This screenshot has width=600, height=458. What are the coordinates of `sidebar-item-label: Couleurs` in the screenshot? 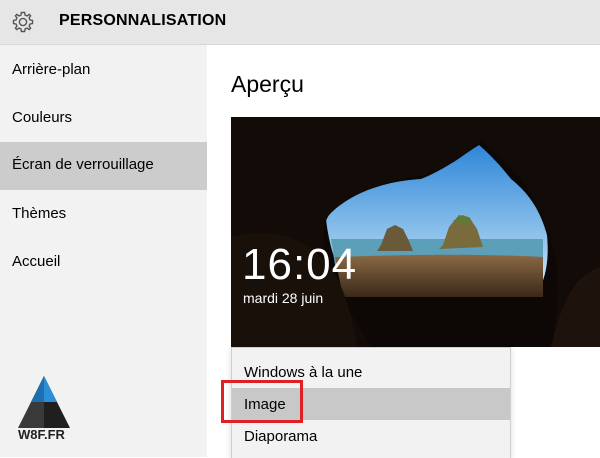 It's located at (42, 117).